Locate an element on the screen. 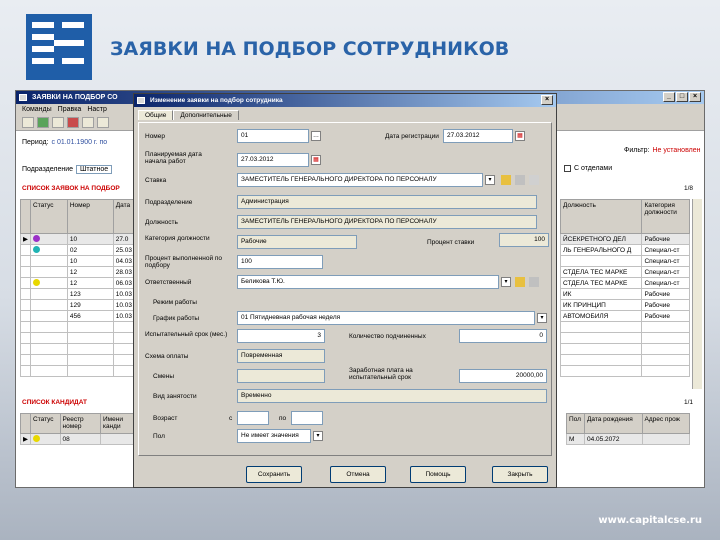  replace-field: 100 is located at coordinates (280, 262).